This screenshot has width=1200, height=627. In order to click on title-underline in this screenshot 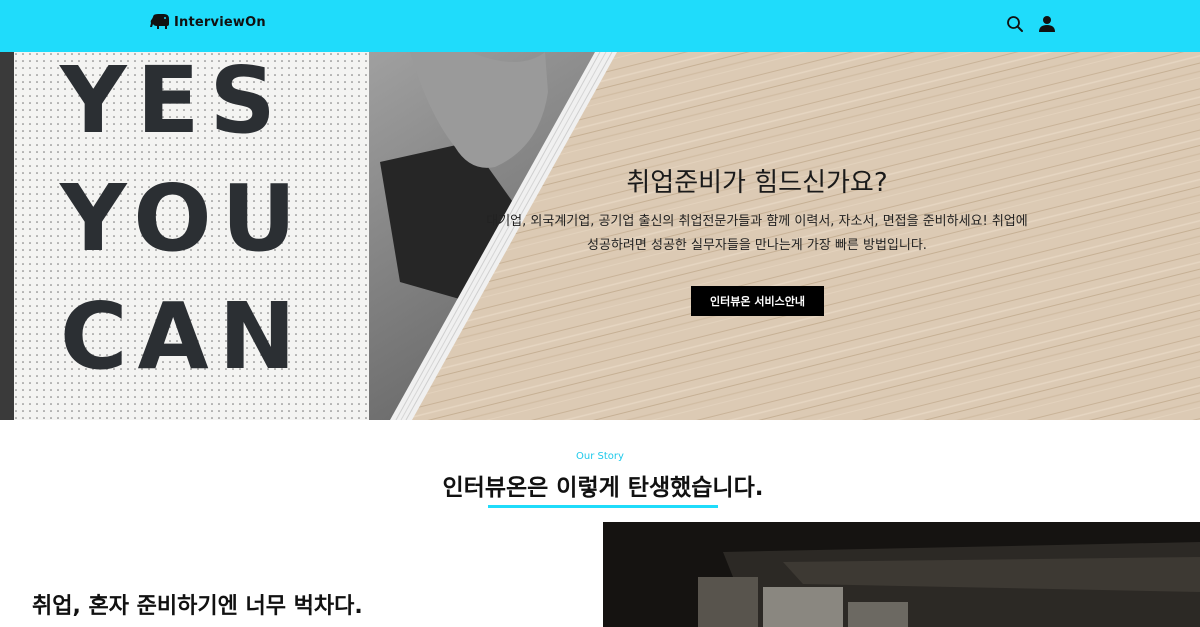, I will do `click(603, 506)`.